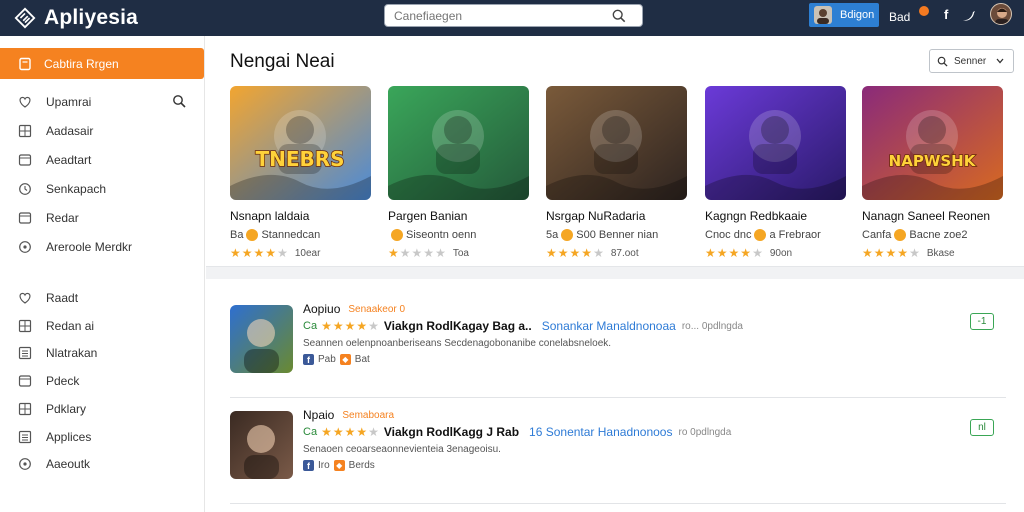  Describe the element at coordinates (102, 326) in the screenshot. I see `sidebar-item-redan-ai: Redan ai` at that location.